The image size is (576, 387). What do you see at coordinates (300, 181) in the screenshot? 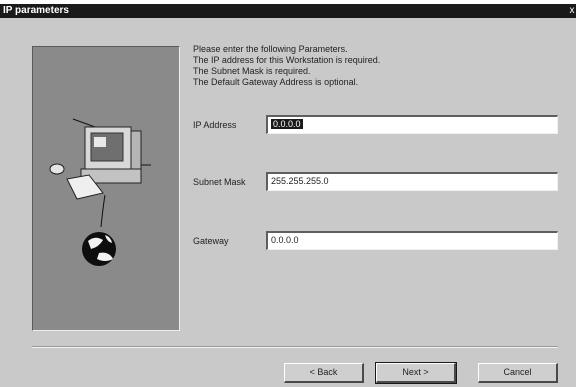
I see `subnet-mask-value: 255.255.255.0` at bounding box center [300, 181].